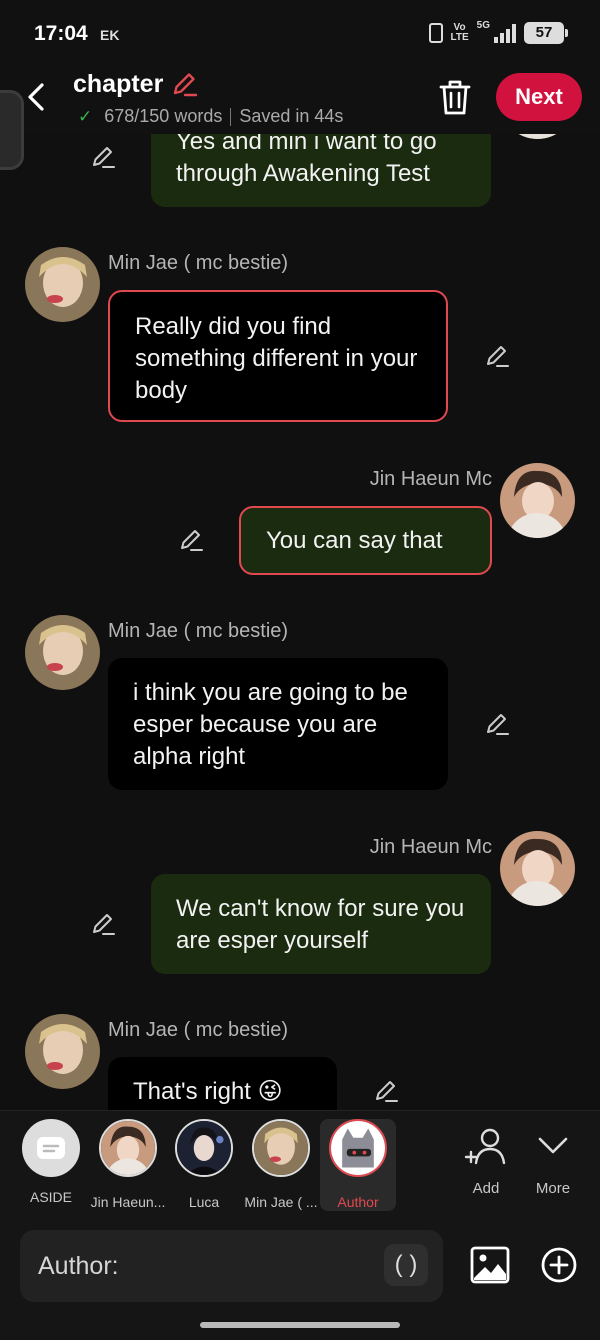 This screenshot has width=600, height=1340. I want to click on add-character-button: Add, so click(486, 1162).